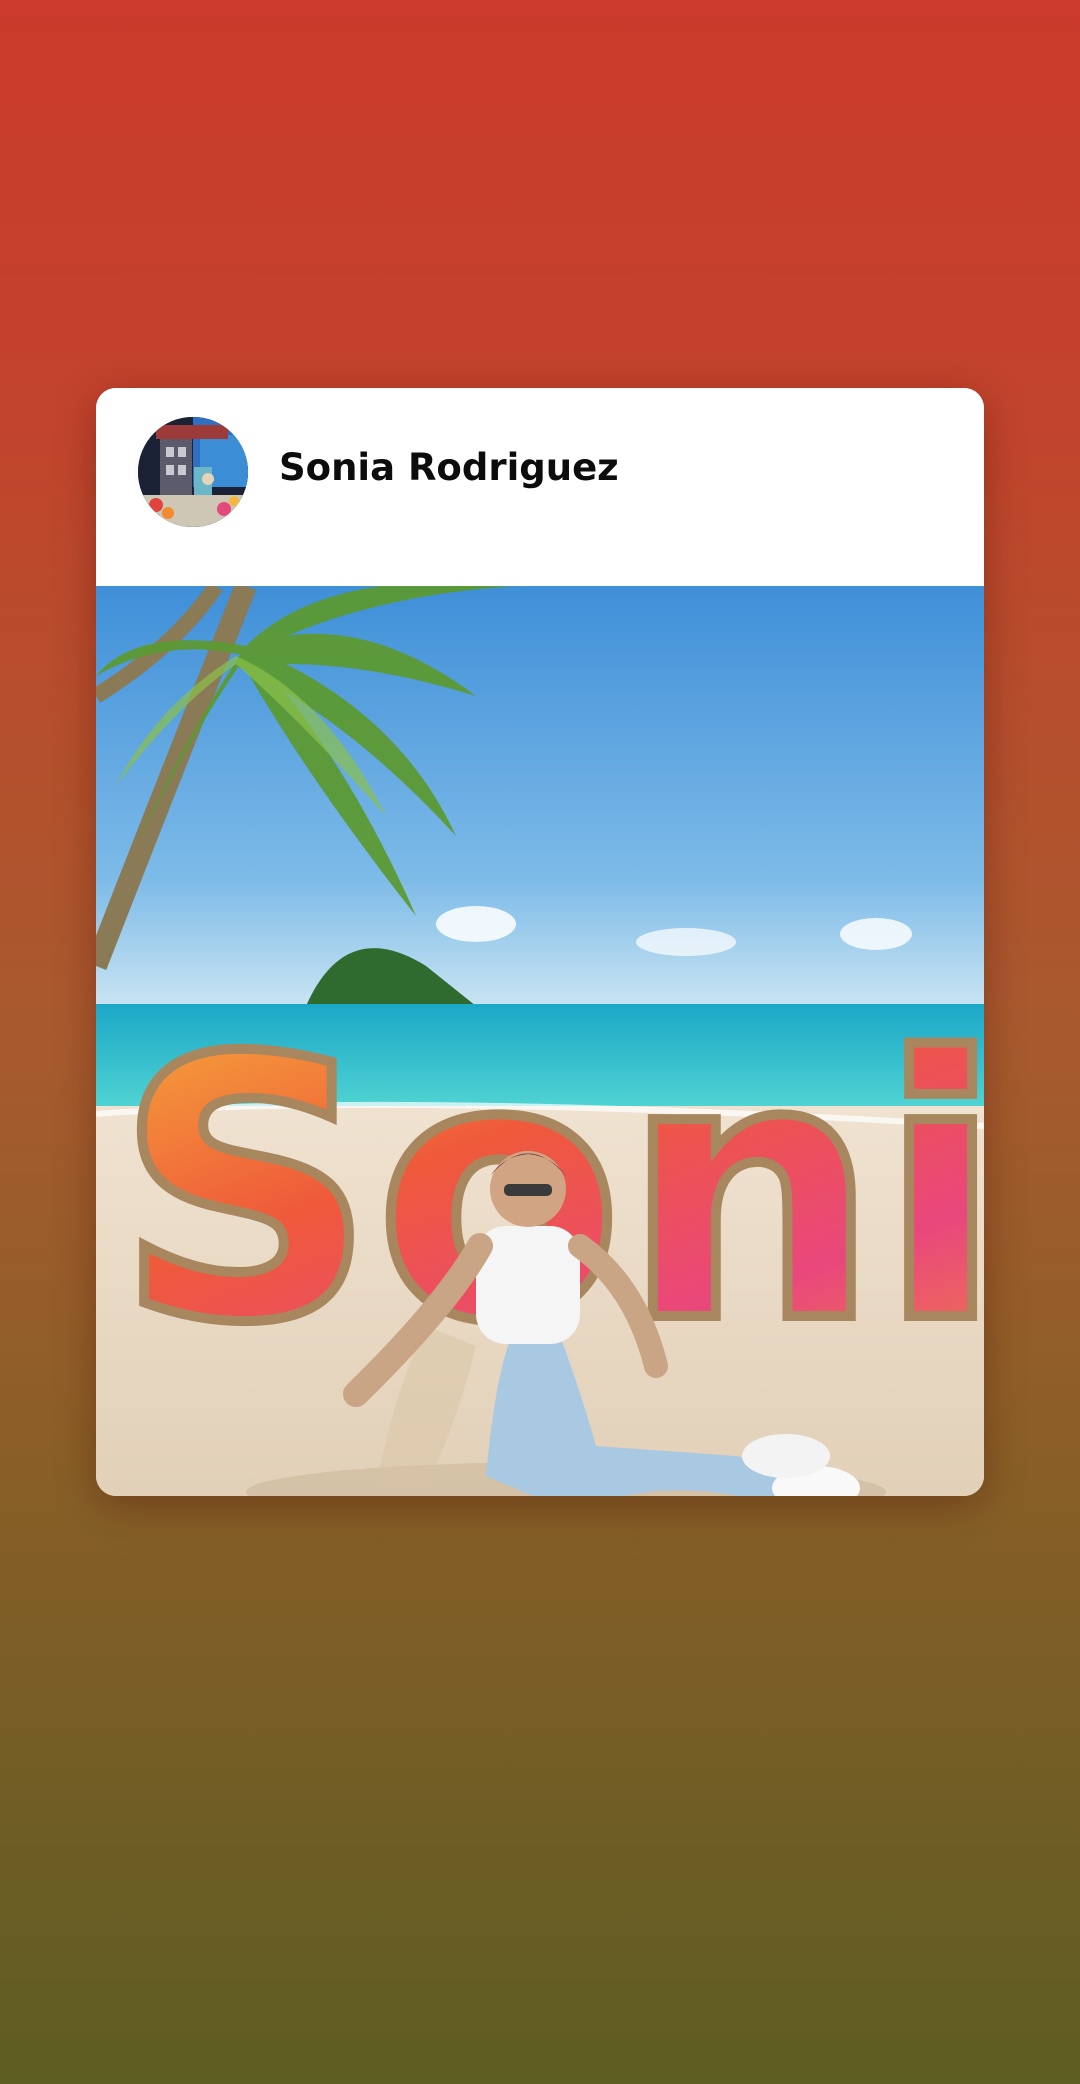  I want to click on avatar-image, so click(193, 472).